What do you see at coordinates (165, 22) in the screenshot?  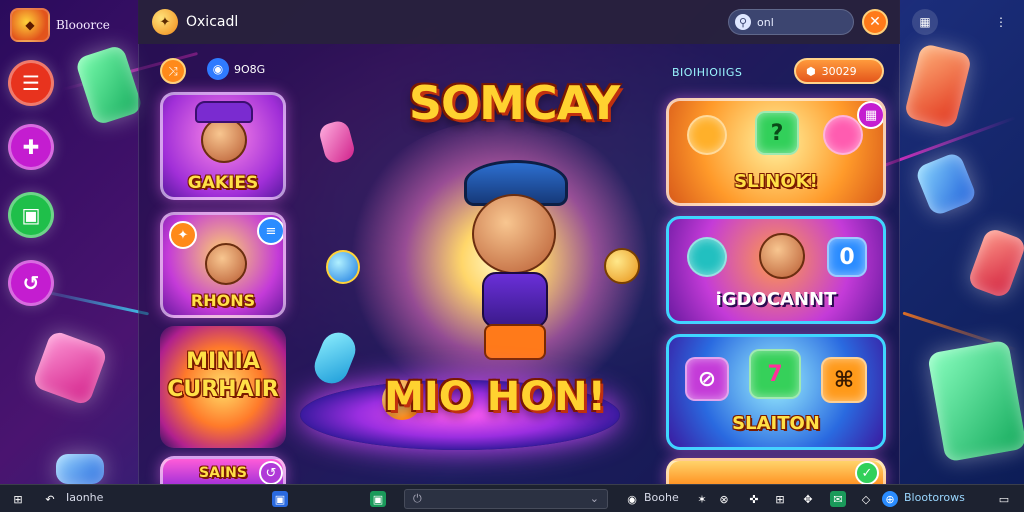 I see `app-icon: ✦` at bounding box center [165, 22].